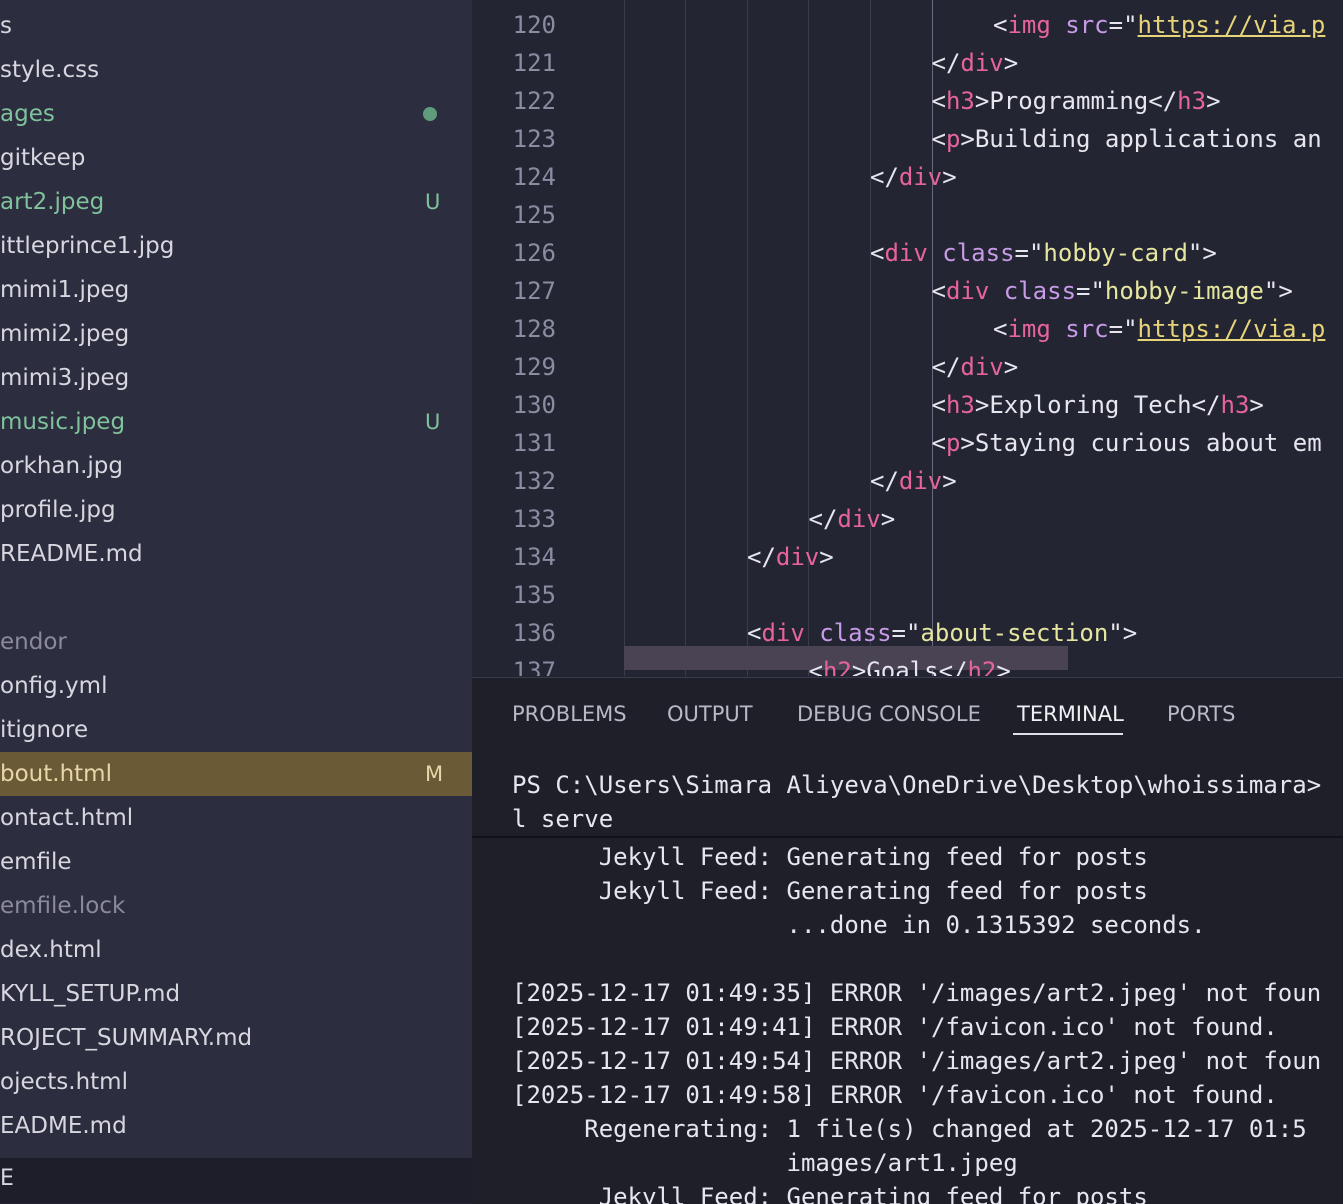 The height and width of the screenshot is (1204, 1343). I want to click on tab-problems: PROBLEMS, so click(569, 714).